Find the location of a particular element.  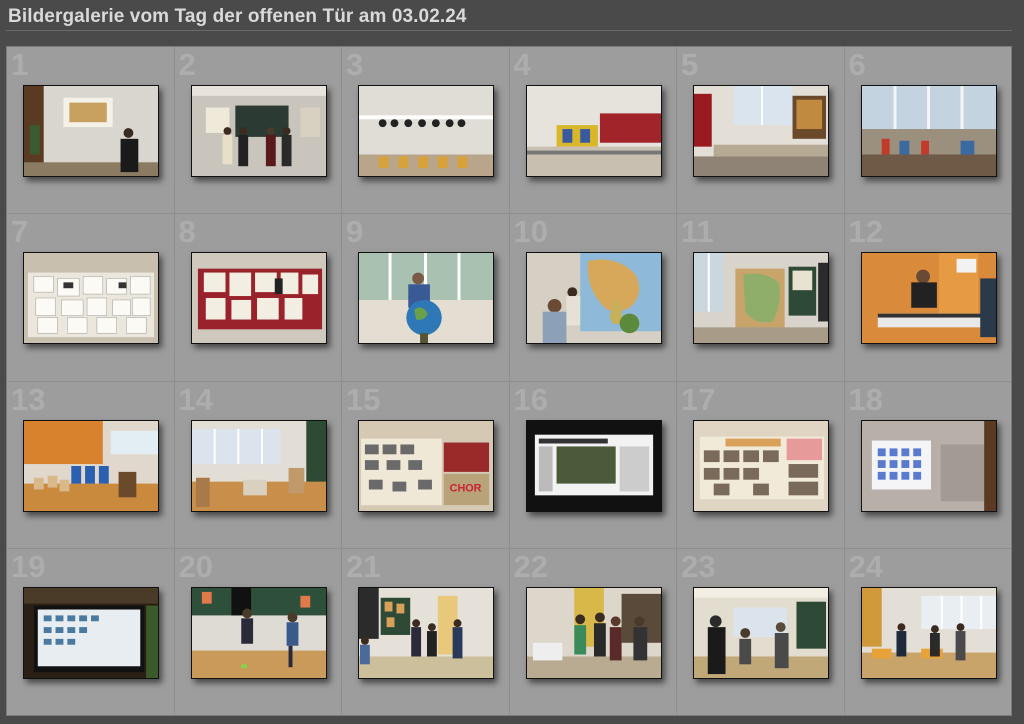

gallery-cell: 3 is located at coordinates (425, 130).